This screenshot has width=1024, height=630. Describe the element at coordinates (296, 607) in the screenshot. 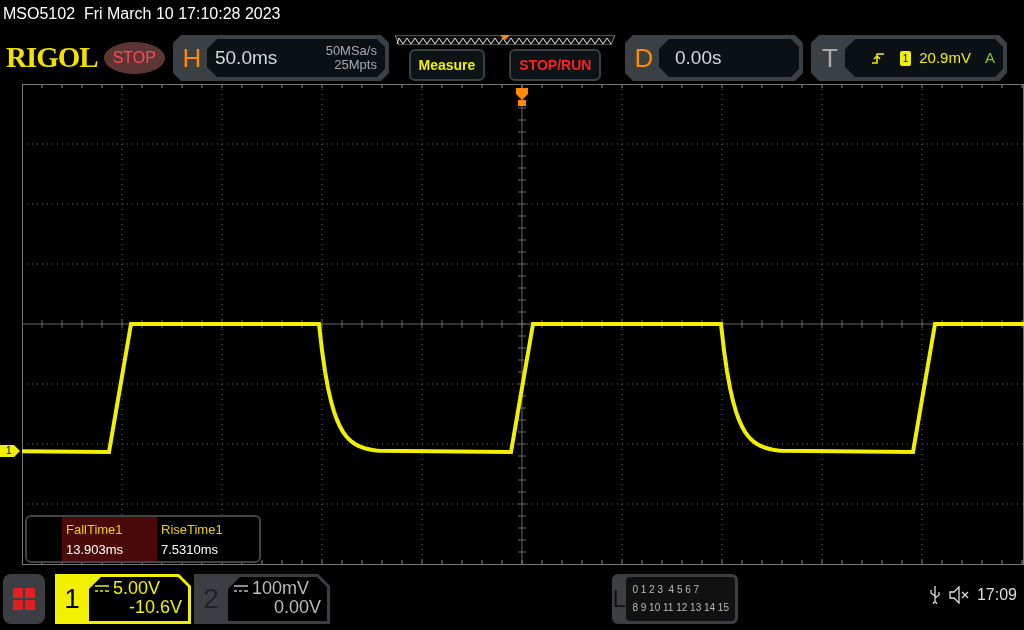

I see `channel-offset: 0.00V` at that location.